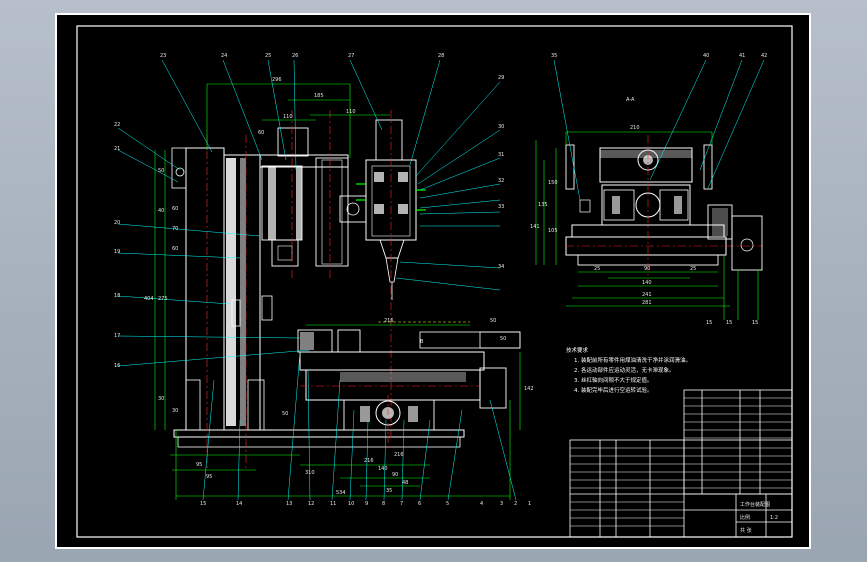 Image resolution: width=867 pixels, height=562 pixels. I want to click on balloon-label: 18, so click(117, 296).